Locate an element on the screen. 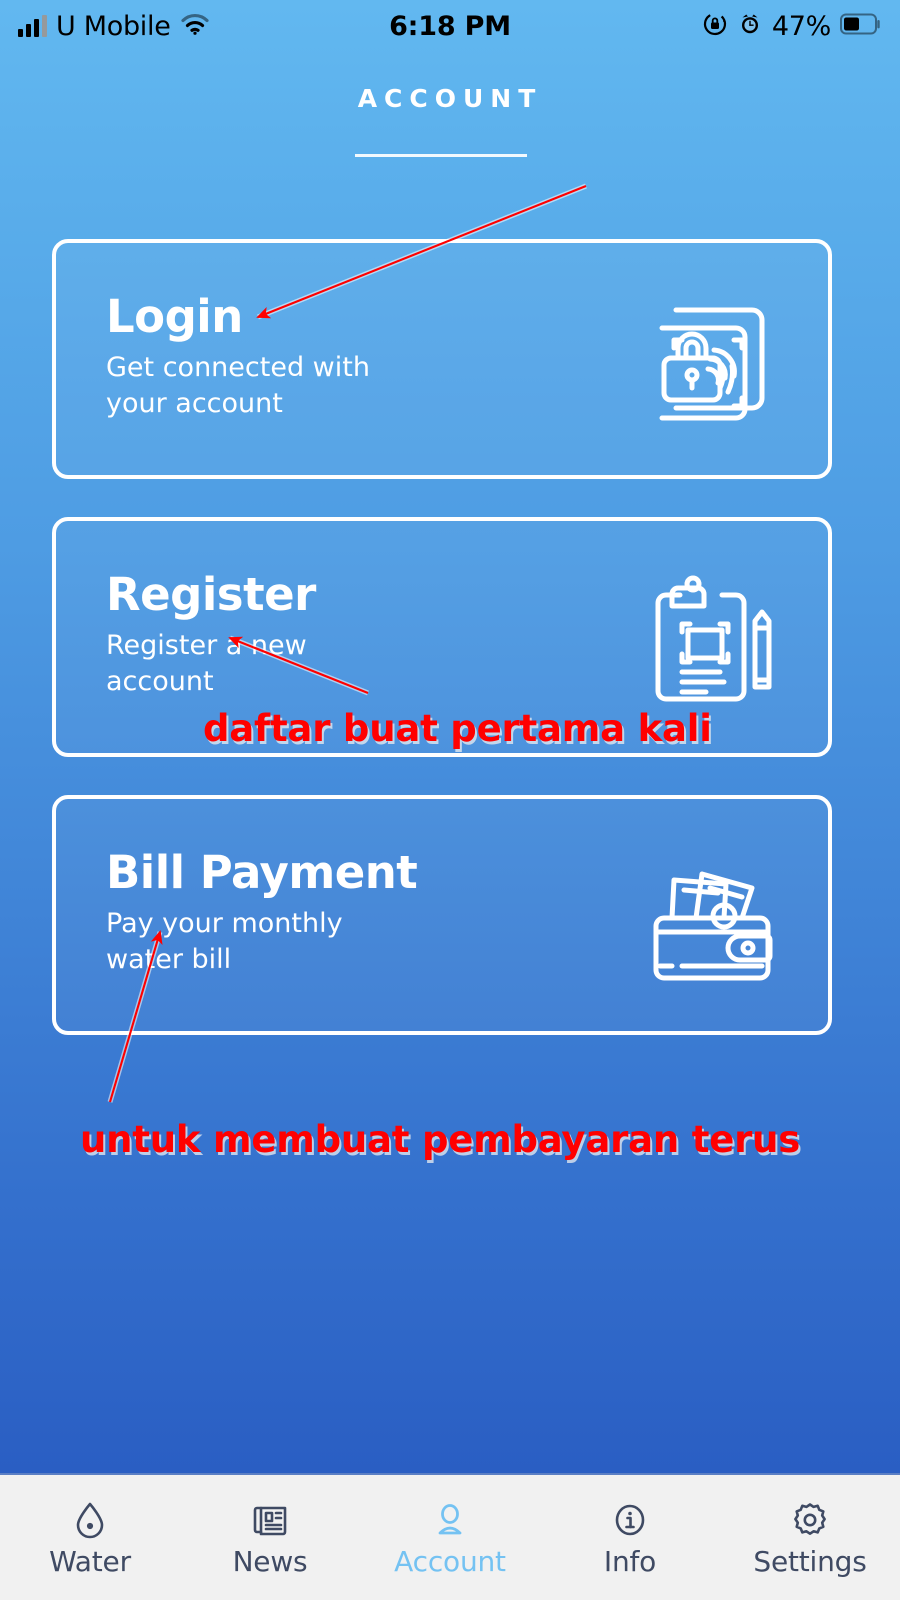 Image resolution: width=900 pixels, height=1600 pixels. carrier-label: U Mobile is located at coordinates (113, 26).